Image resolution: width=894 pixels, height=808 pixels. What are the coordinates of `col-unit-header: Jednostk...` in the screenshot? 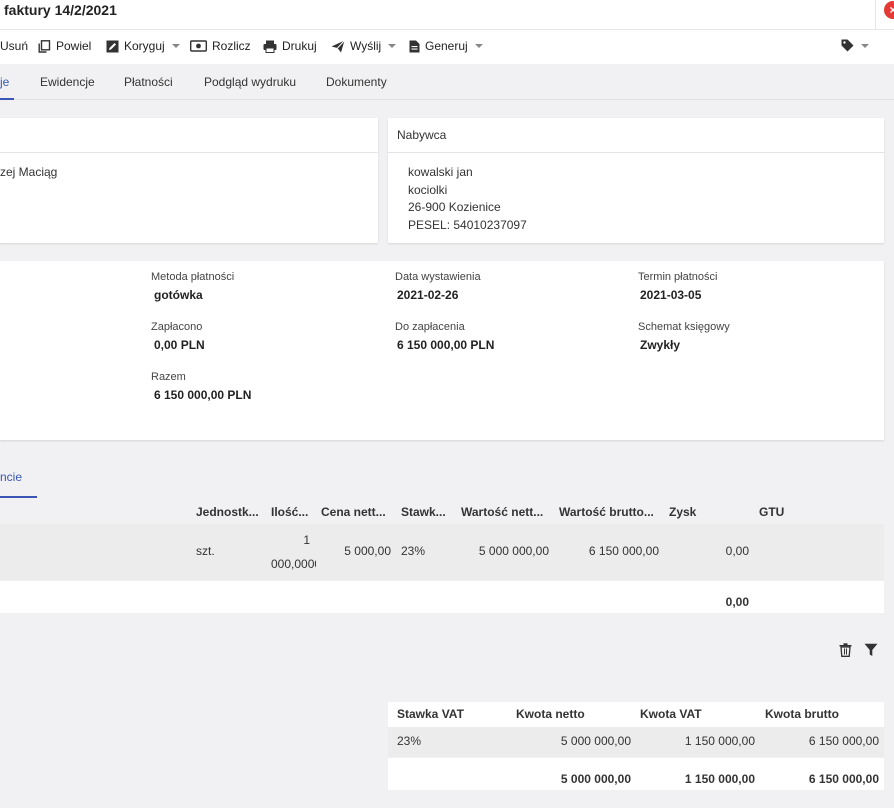 It's located at (231, 512).